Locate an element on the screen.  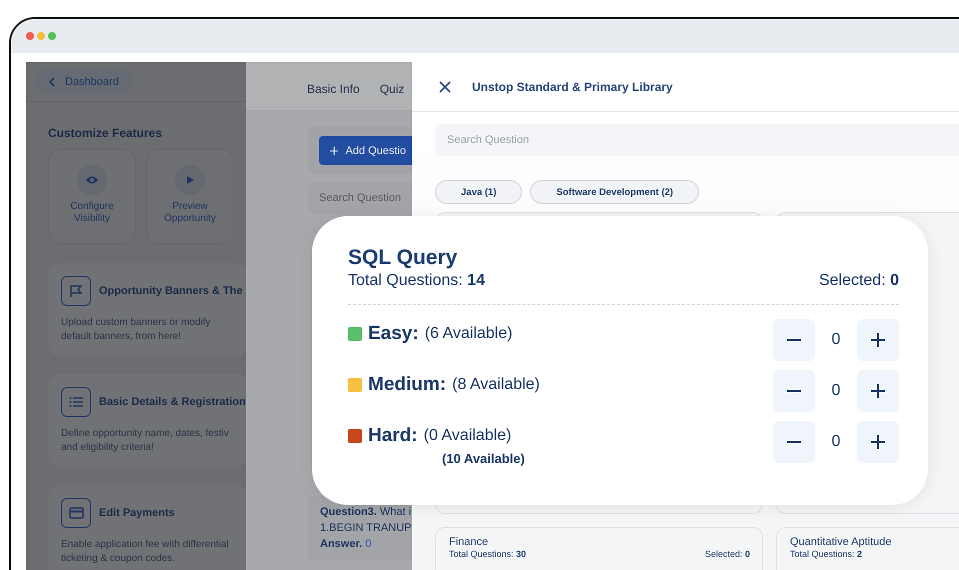
feature-description: Define opportunity name, dates, festiv and eligibility criteria! is located at coordinates (145, 441).